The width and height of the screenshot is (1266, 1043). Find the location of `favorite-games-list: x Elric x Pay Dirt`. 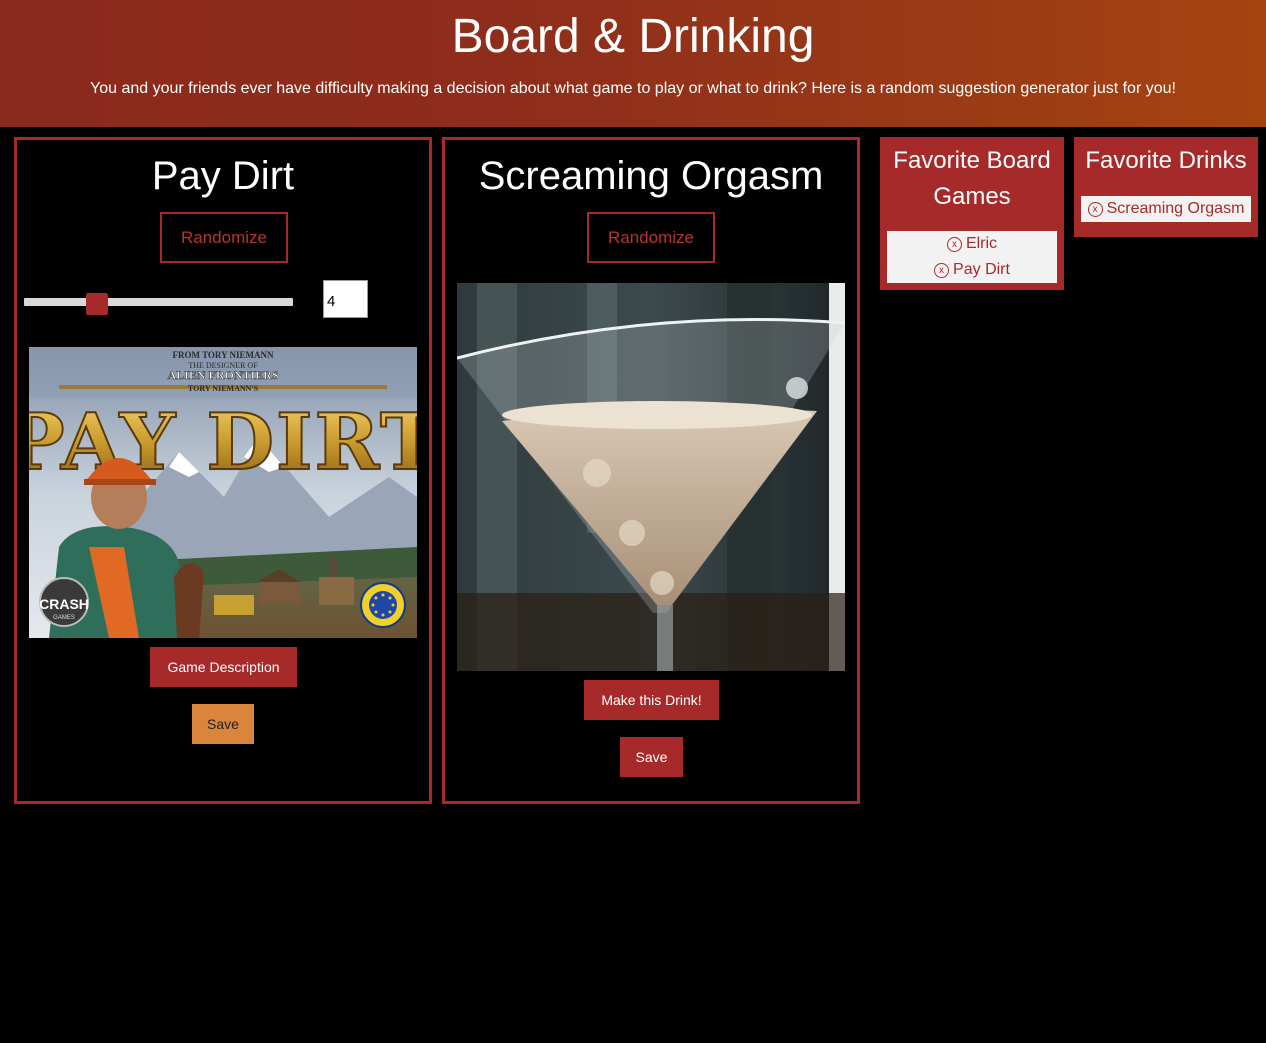

favorite-games-list: x Elric x Pay Dirt is located at coordinates (972, 257).